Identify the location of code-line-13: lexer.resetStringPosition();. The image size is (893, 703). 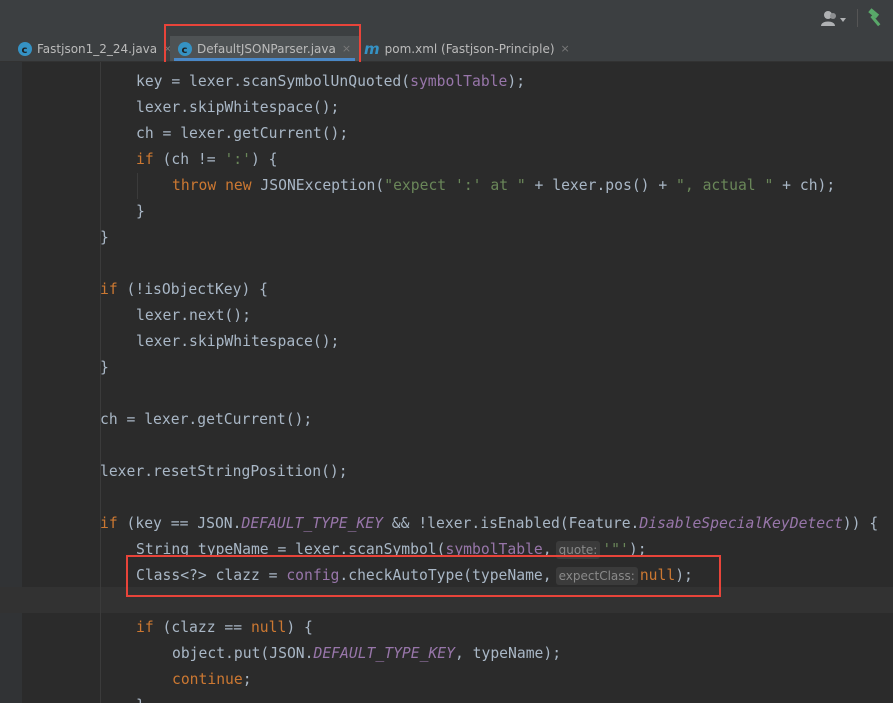
(224, 471).